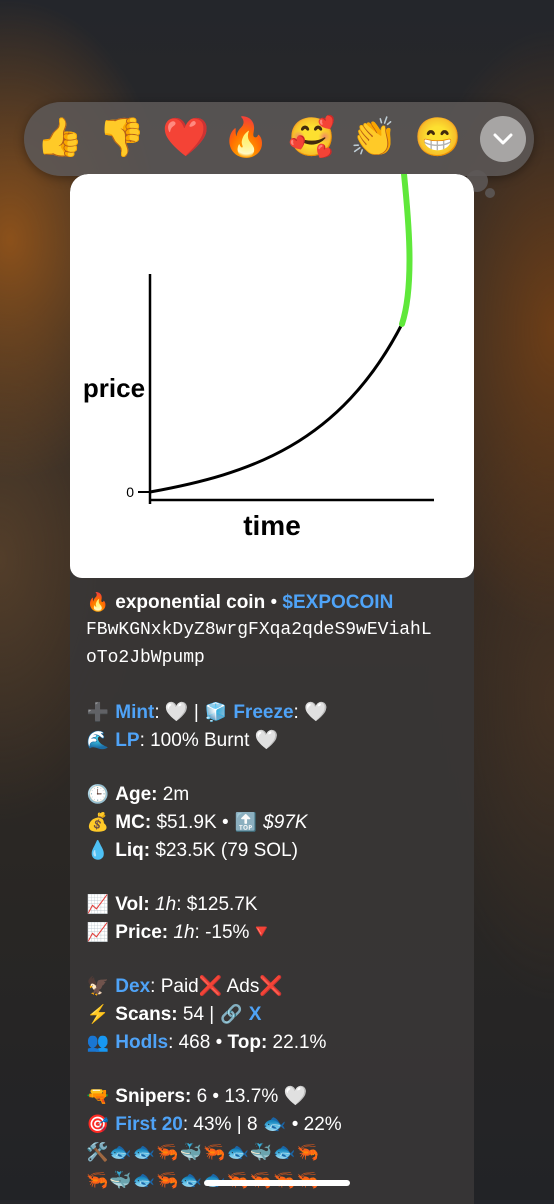 This screenshot has height=1204, width=554. I want to click on water-pistol-icon: 🔫, so click(98, 1096).